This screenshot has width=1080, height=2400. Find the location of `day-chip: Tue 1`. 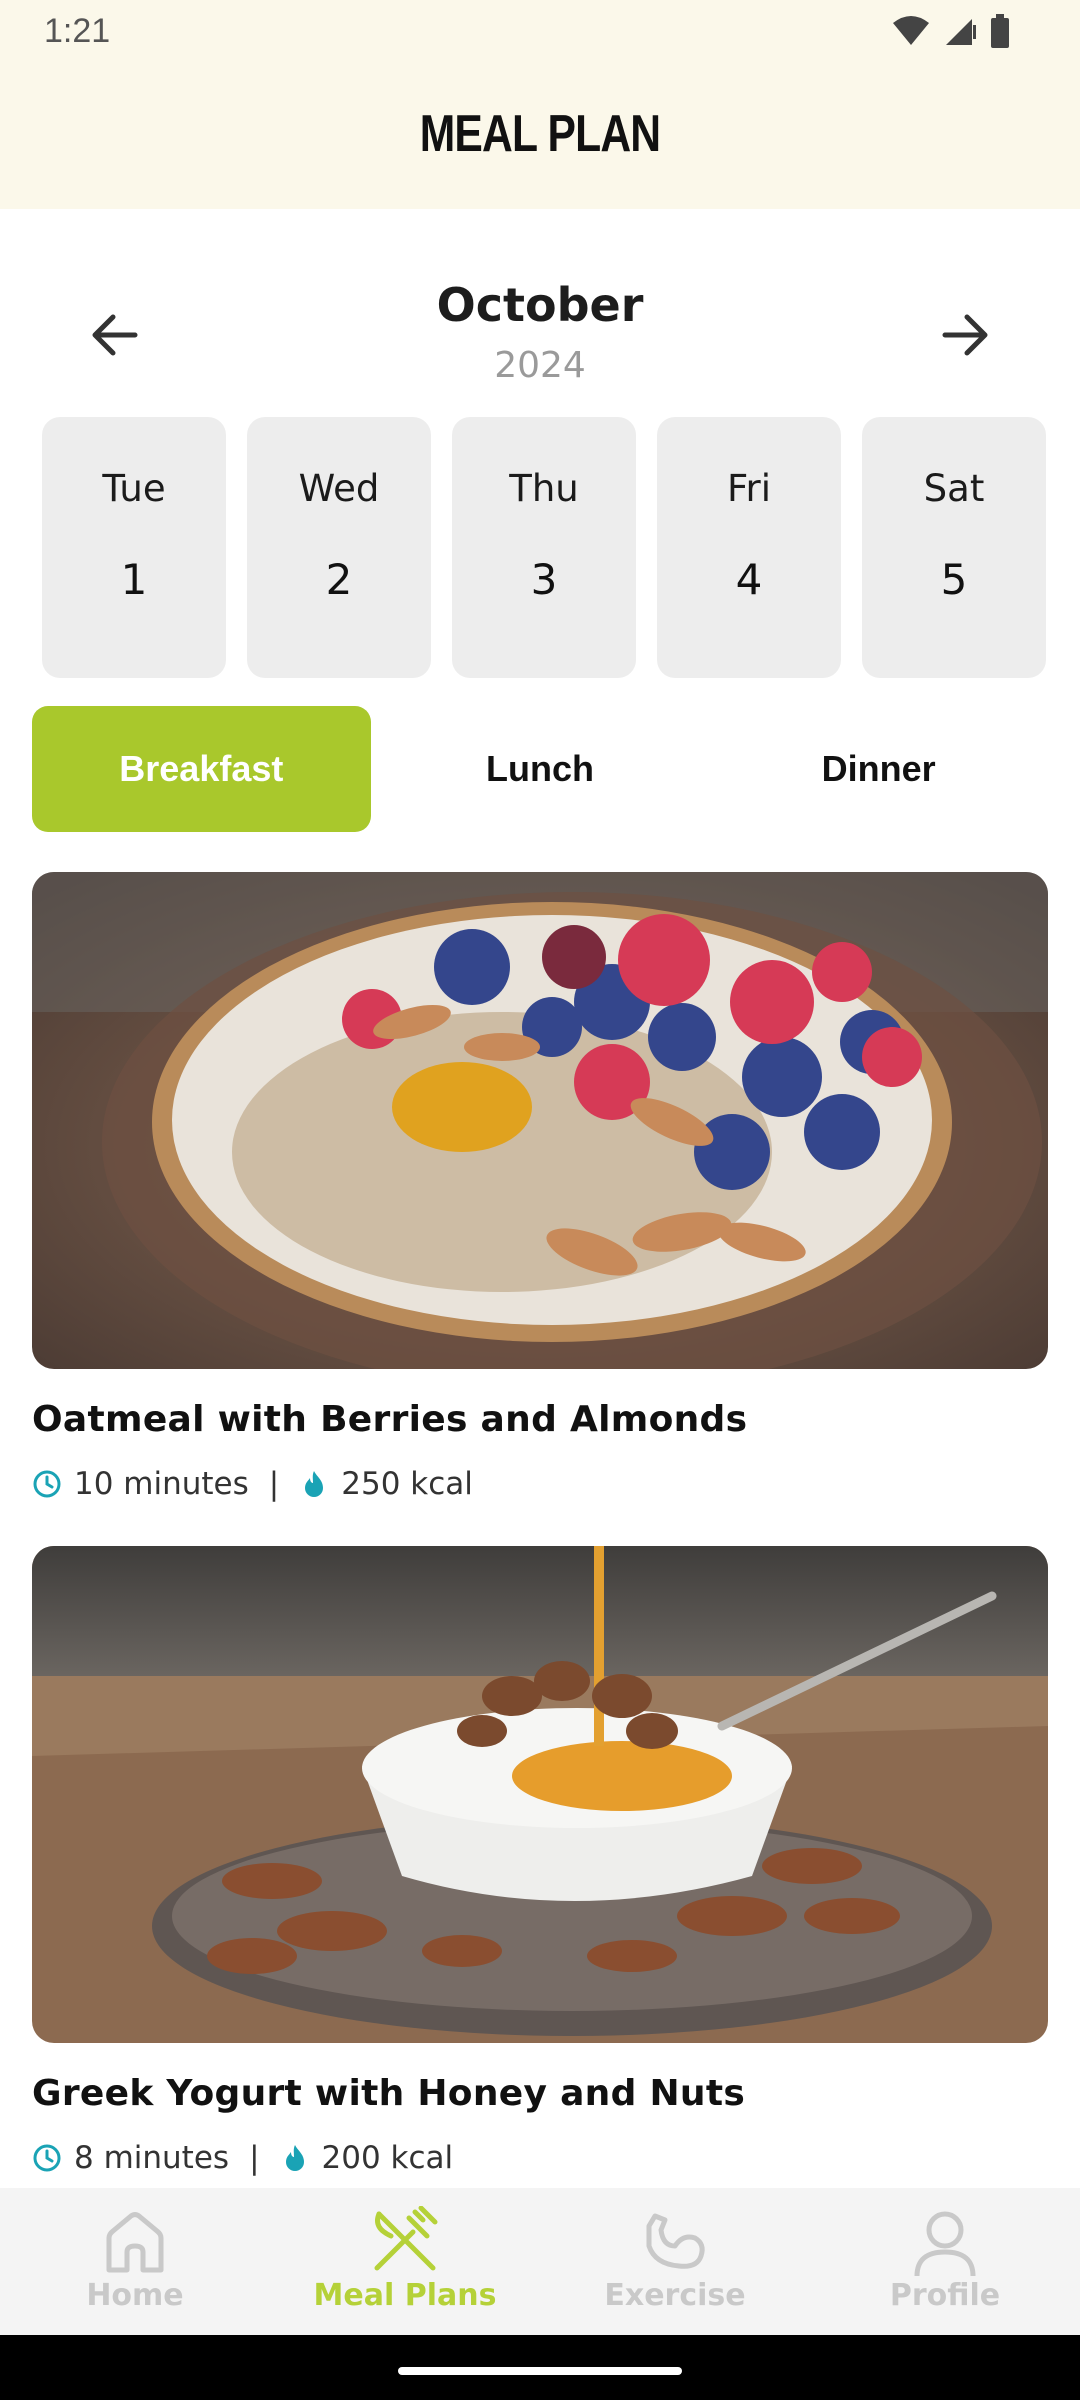

day-chip: Tue 1 is located at coordinates (134, 547).